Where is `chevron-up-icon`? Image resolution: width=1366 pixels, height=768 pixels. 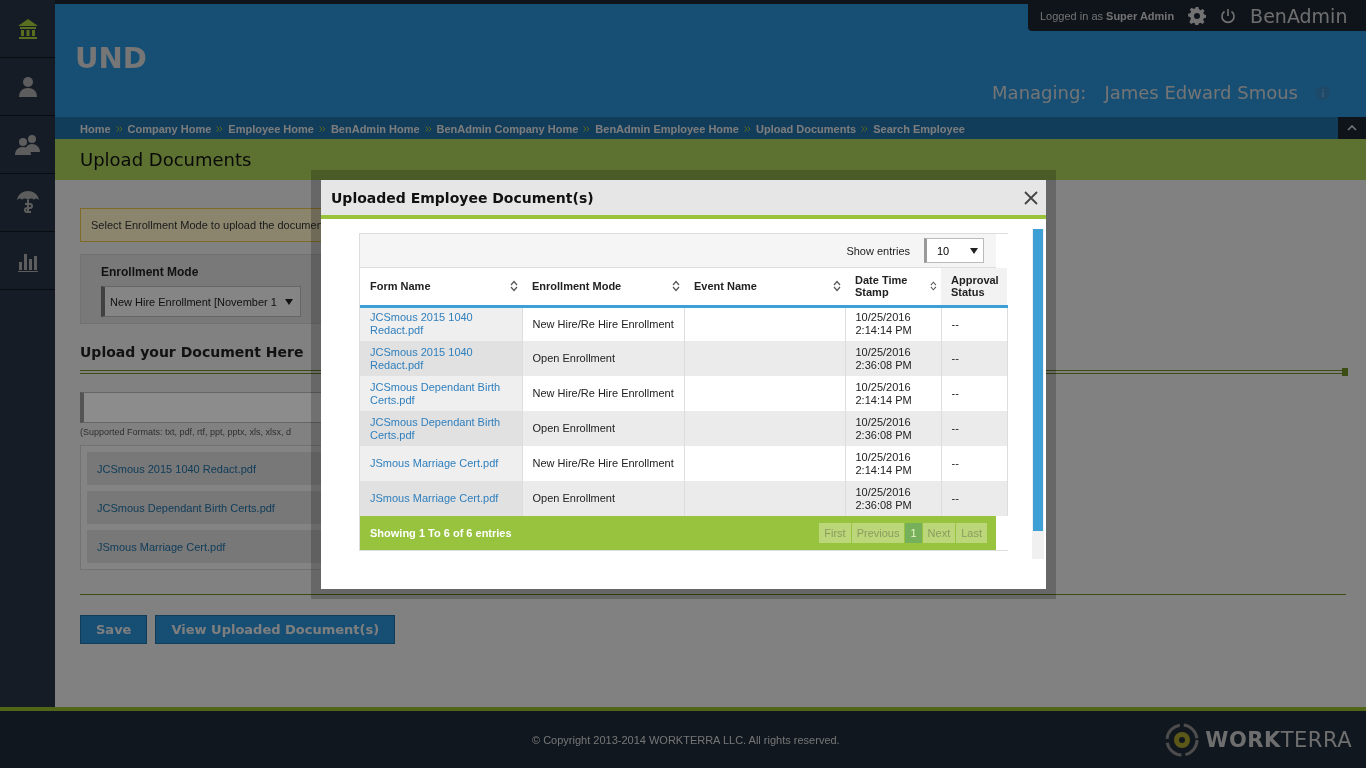 chevron-up-icon is located at coordinates (1352, 128).